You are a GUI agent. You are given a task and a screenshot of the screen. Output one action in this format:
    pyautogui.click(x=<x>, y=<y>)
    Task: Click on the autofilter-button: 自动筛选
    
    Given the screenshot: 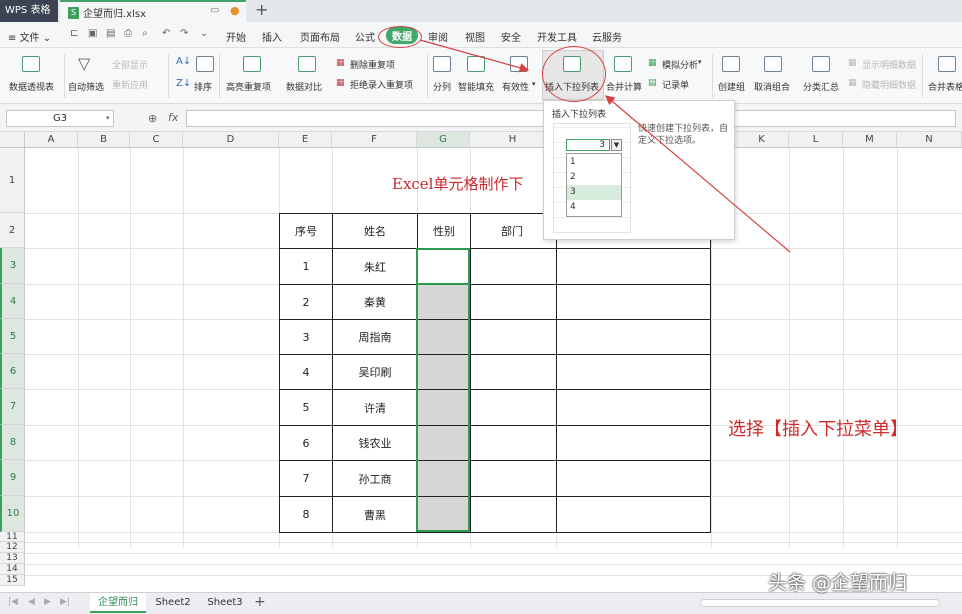 What is the action you would take?
    pyautogui.click(x=86, y=86)
    